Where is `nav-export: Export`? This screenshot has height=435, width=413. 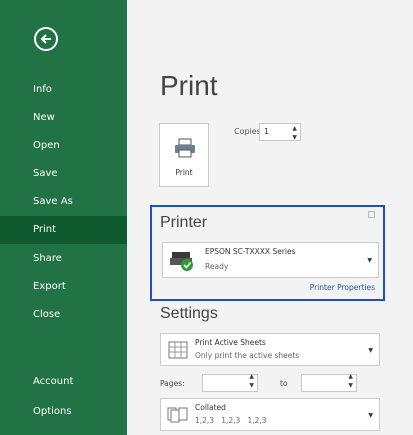
nav-export: Export is located at coordinates (63, 286).